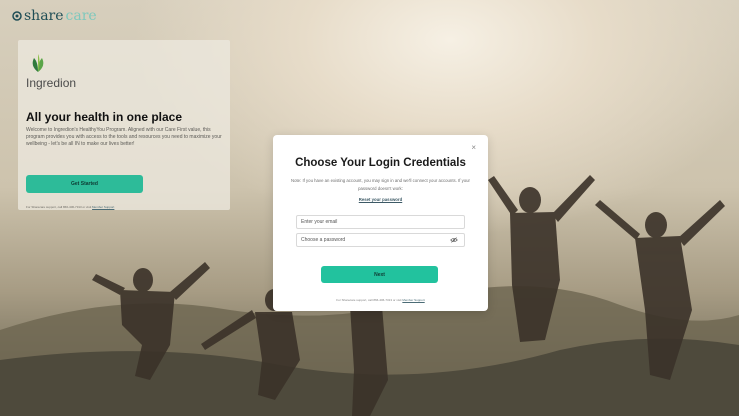 The width and height of the screenshot is (739, 416). I want to click on company-name: Ingredion, so click(51, 83).